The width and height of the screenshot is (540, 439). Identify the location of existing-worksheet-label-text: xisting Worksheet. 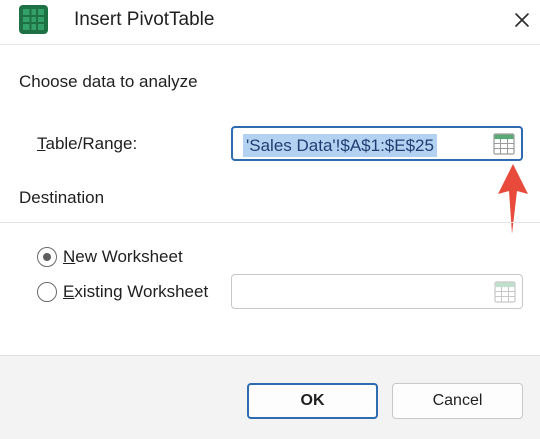
(141, 291).